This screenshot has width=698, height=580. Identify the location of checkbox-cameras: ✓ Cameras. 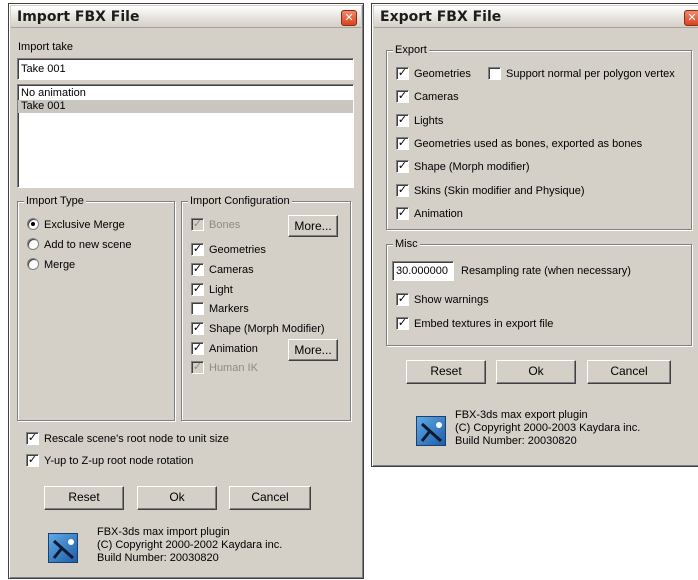
(222, 269).